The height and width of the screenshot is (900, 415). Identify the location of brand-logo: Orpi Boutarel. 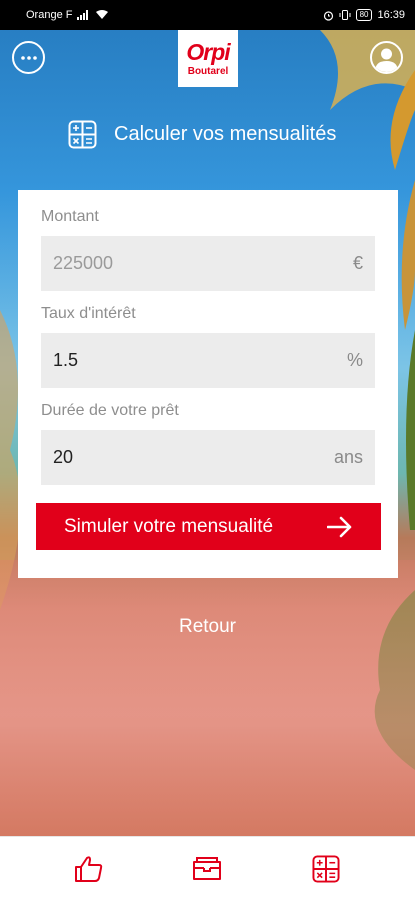
(208, 58).